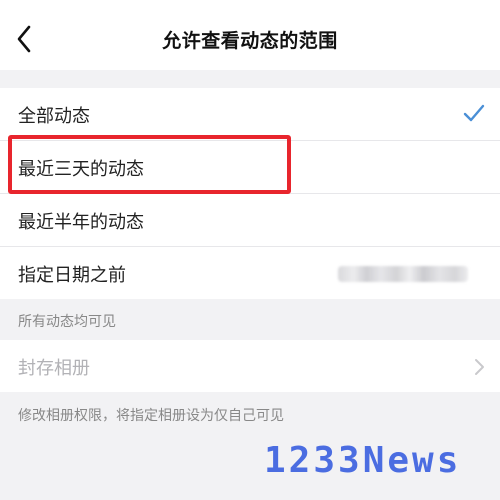  What do you see at coordinates (151, 416) in the screenshot?
I see `album-note: 修改相册权限，将指定相册设为仅自己可见` at bounding box center [151, 416].